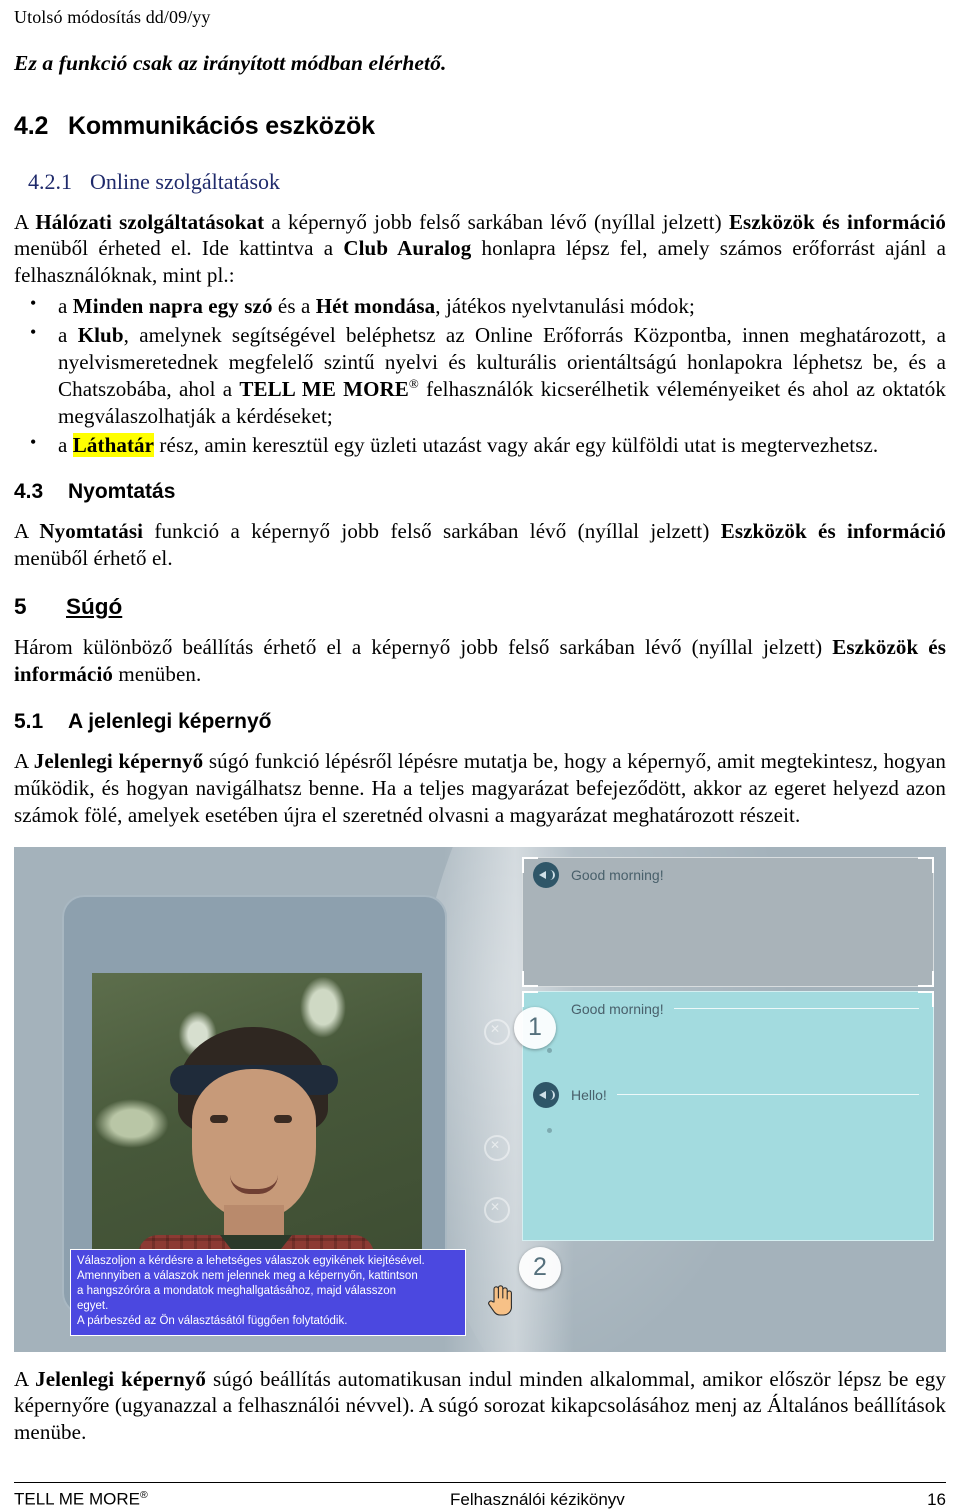  Describe the element at coordinates (565, 306) in the screenshot. I see `text-fragment: , játékos nyelvtanulási módok;` at that location.